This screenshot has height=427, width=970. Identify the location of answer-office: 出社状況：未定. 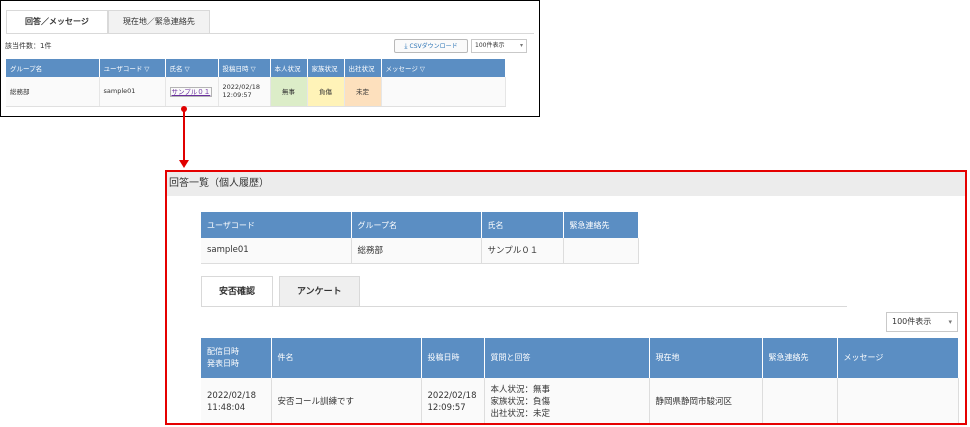
(520, 414).